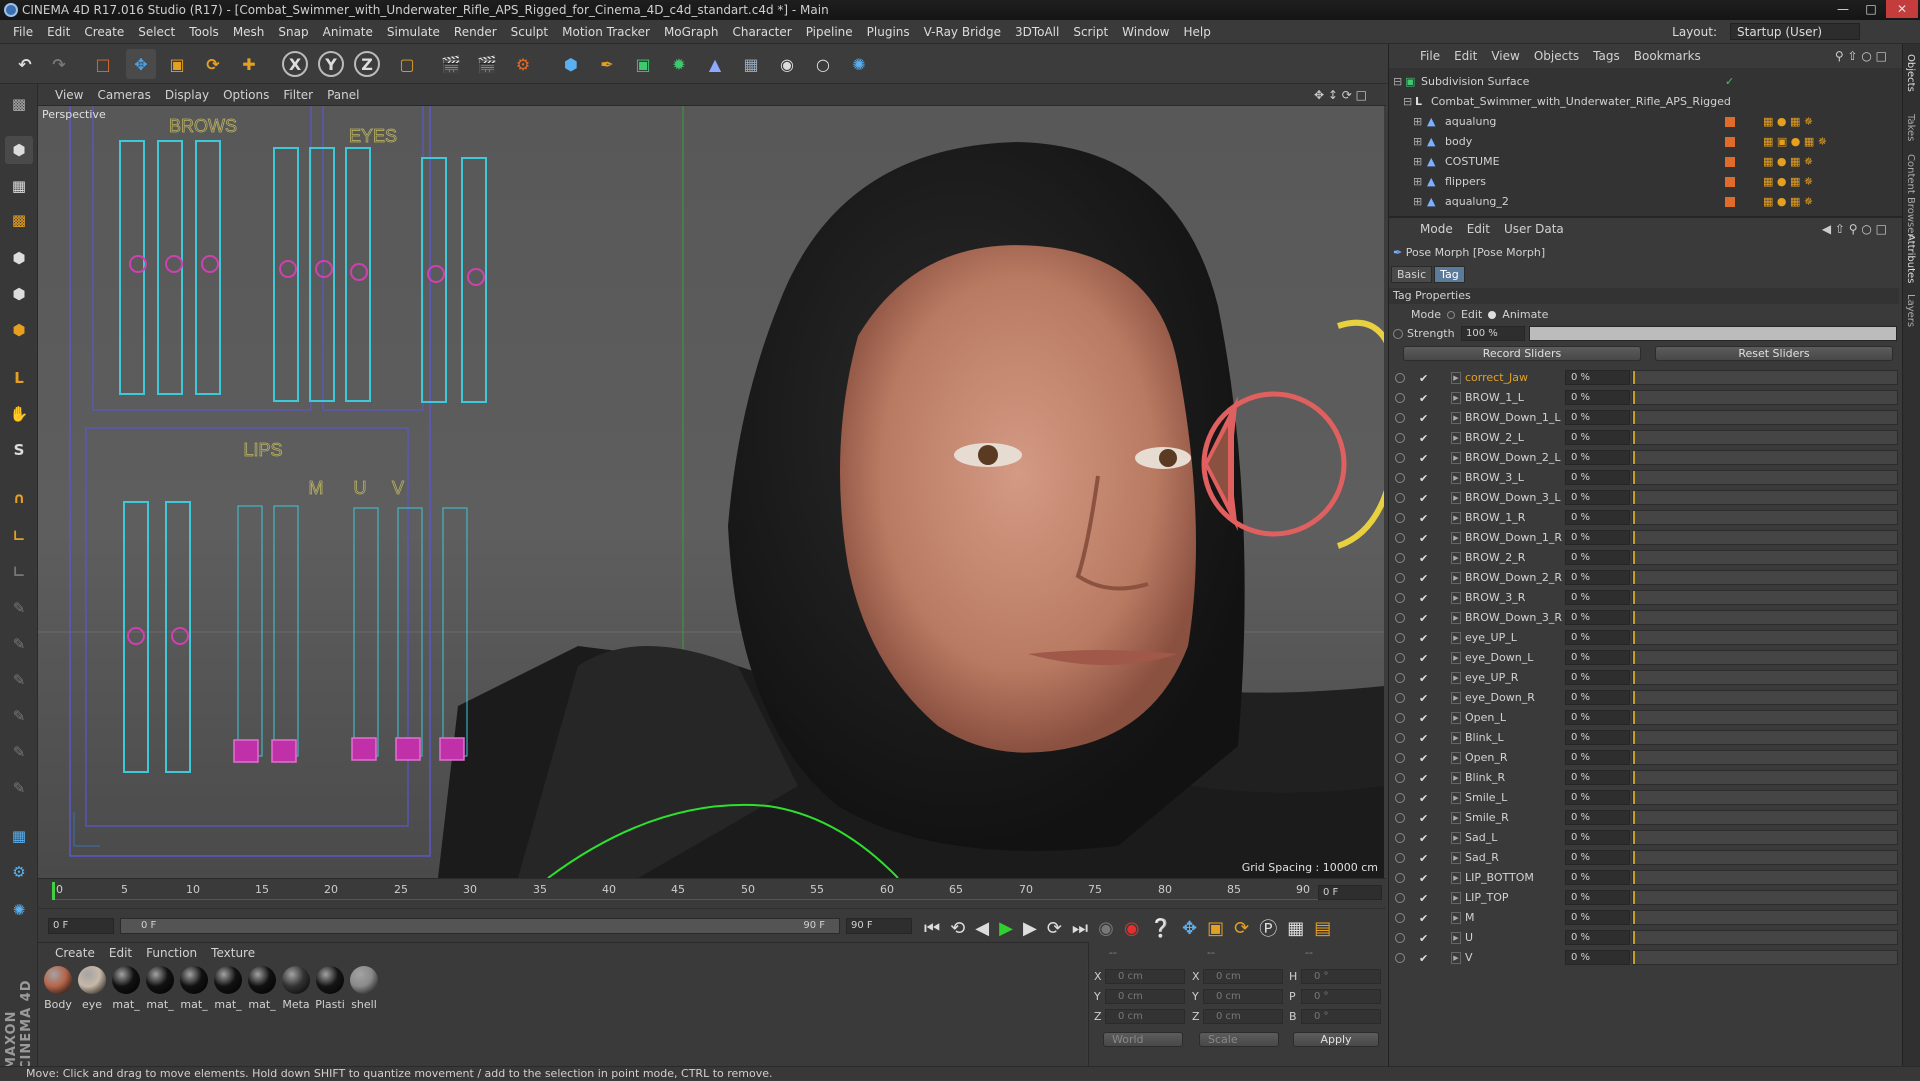  What do you see at coordinates (480, 926) in the screenshot?
I see `preview-range-slider: 0 F 90 F` at bounding box center [480, 926].